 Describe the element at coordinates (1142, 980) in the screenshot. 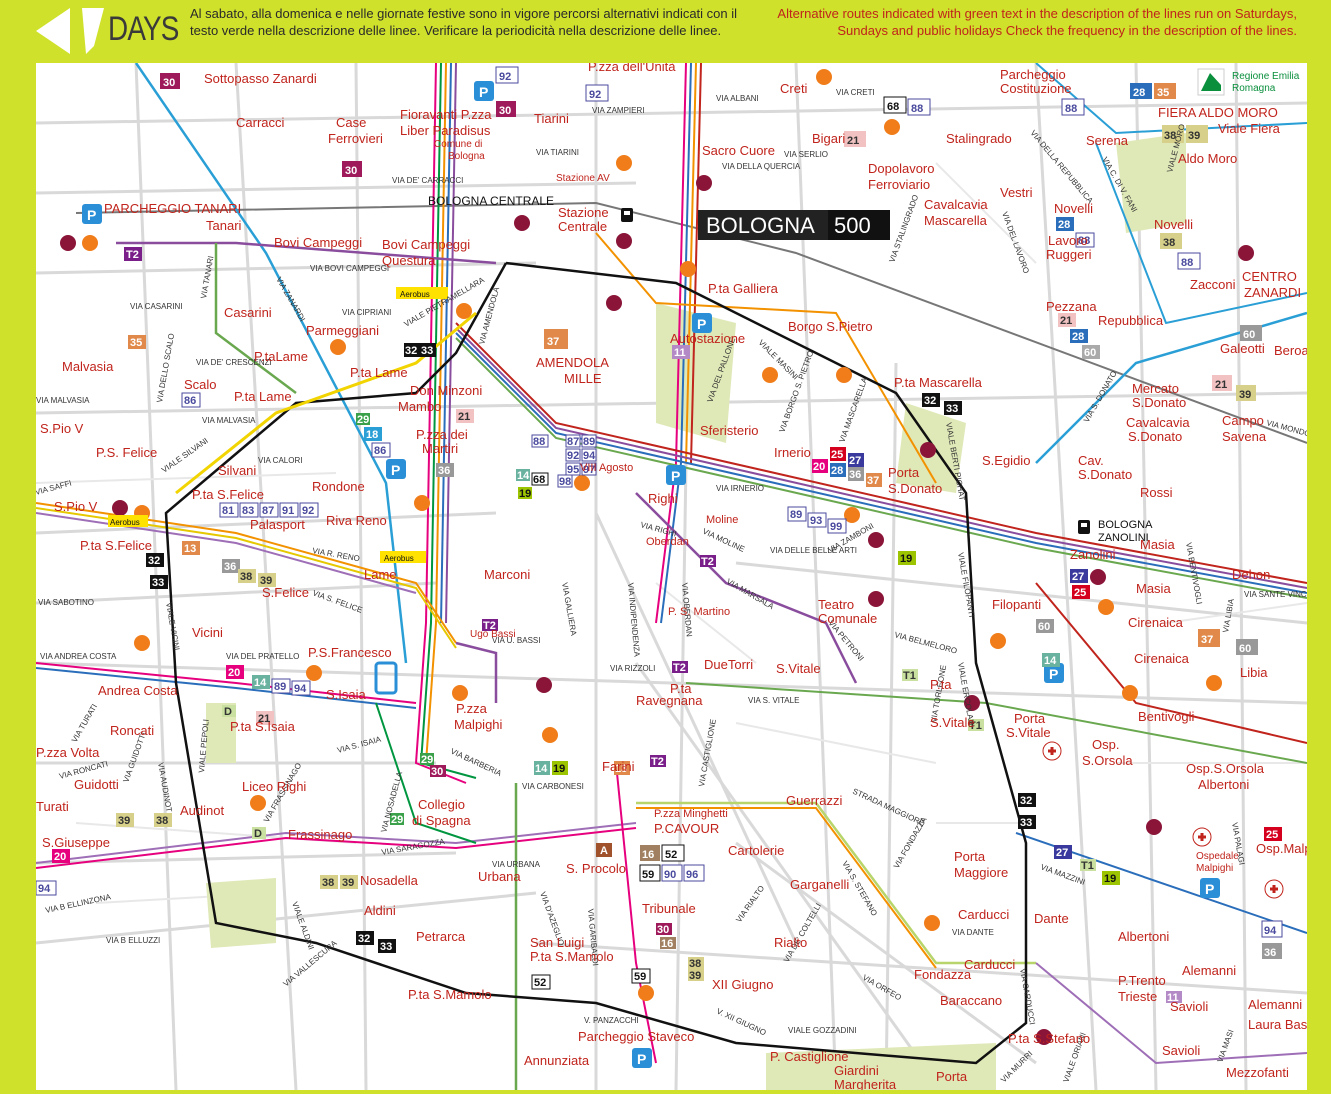

I see `stop-label: P.Trento` at that location.